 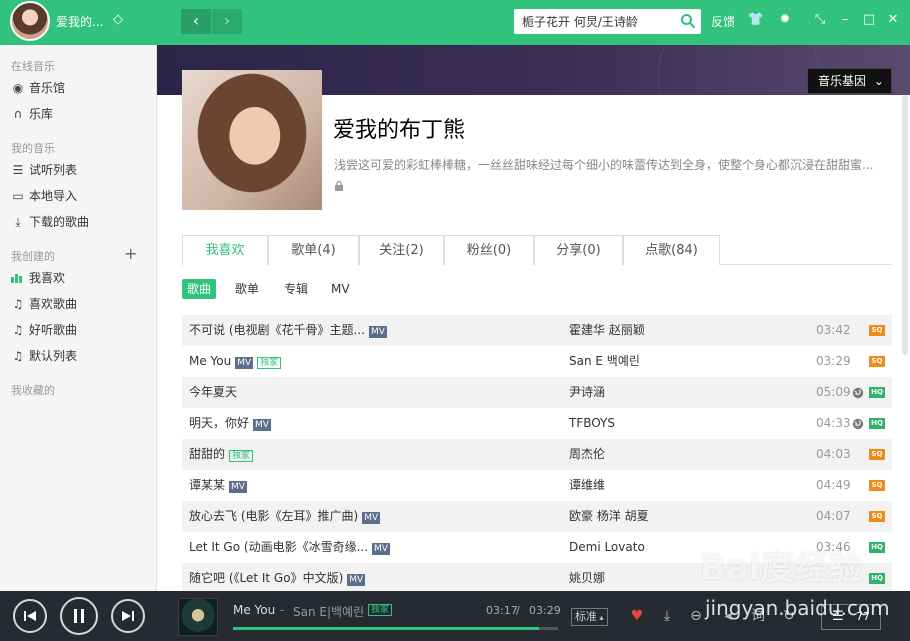 I want to click on tab-shares: 分享(0), so click(x=578, y=250).